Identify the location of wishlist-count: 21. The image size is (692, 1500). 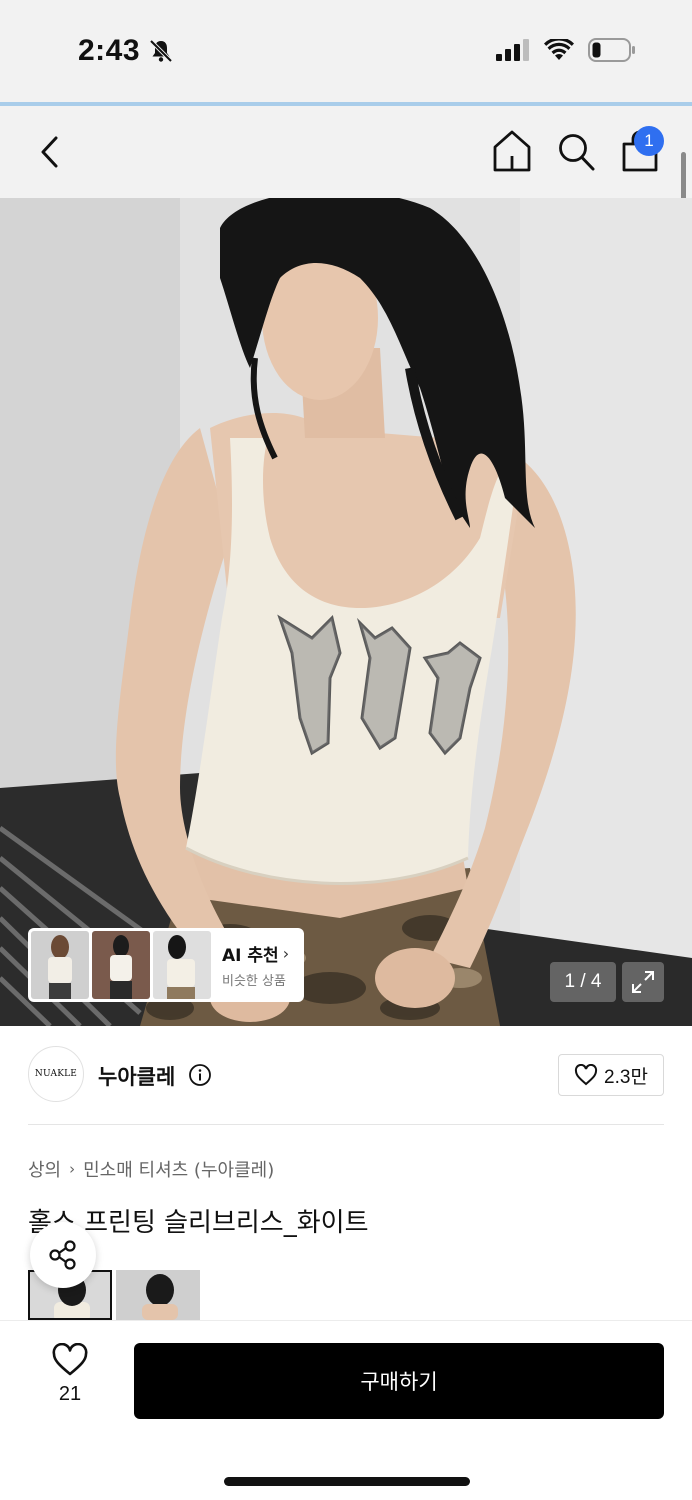
(70, 1394).